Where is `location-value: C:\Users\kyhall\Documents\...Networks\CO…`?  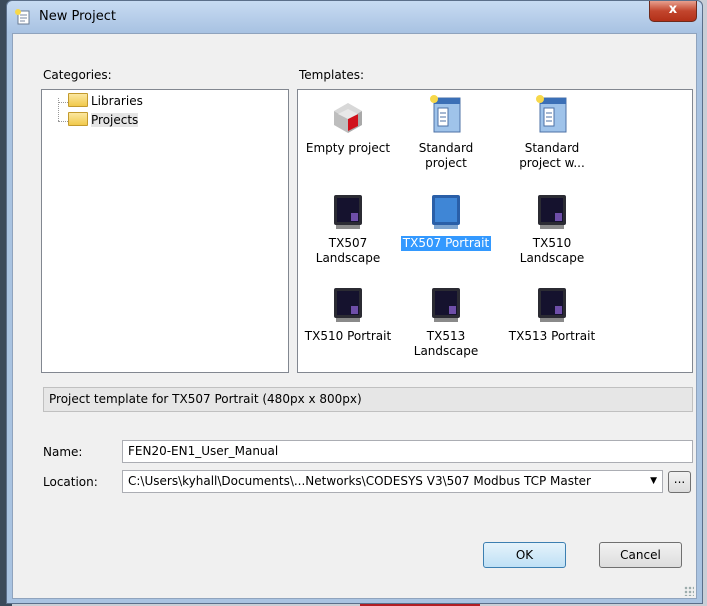 location-value: C:\Users\kyhall\Documents\...Networks\CO… is located at coordinates (359, 481).